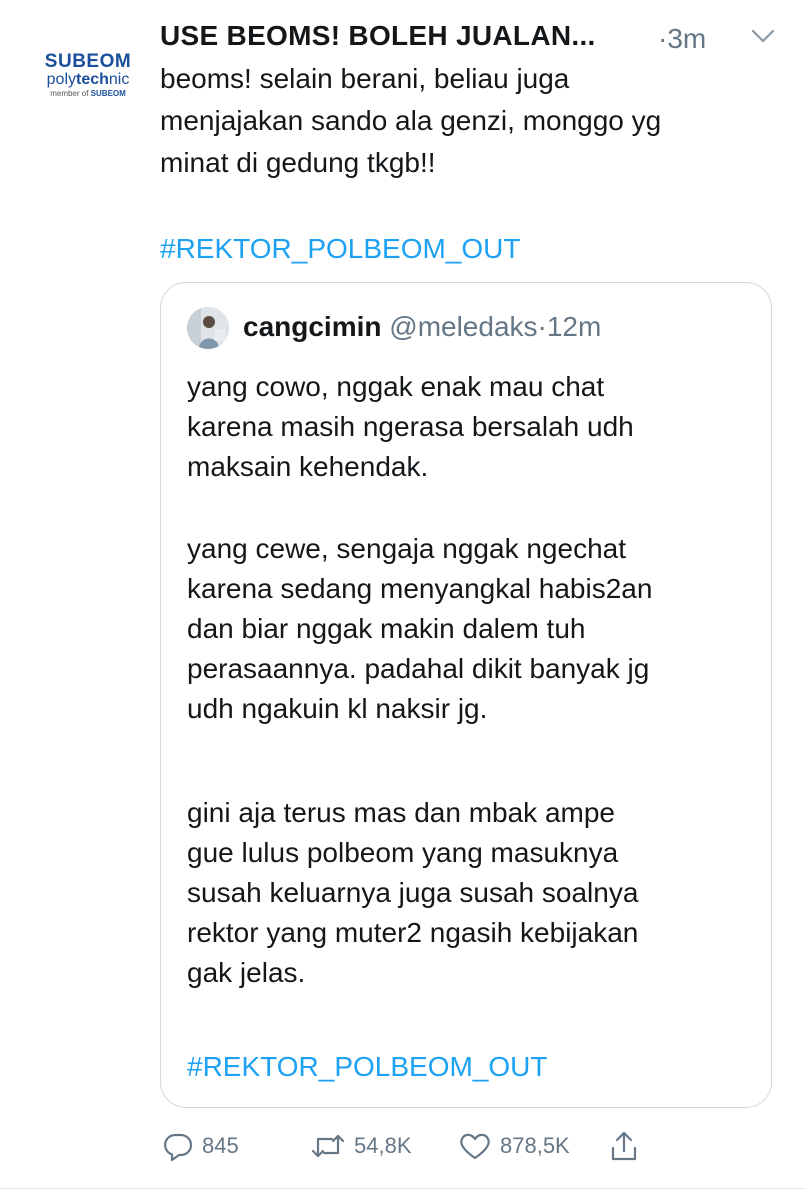  What do you see at coordinates (570, 326) in the screenshot?
I see `quoted-timestamp: ·12m` at bounding box center [570, 326].